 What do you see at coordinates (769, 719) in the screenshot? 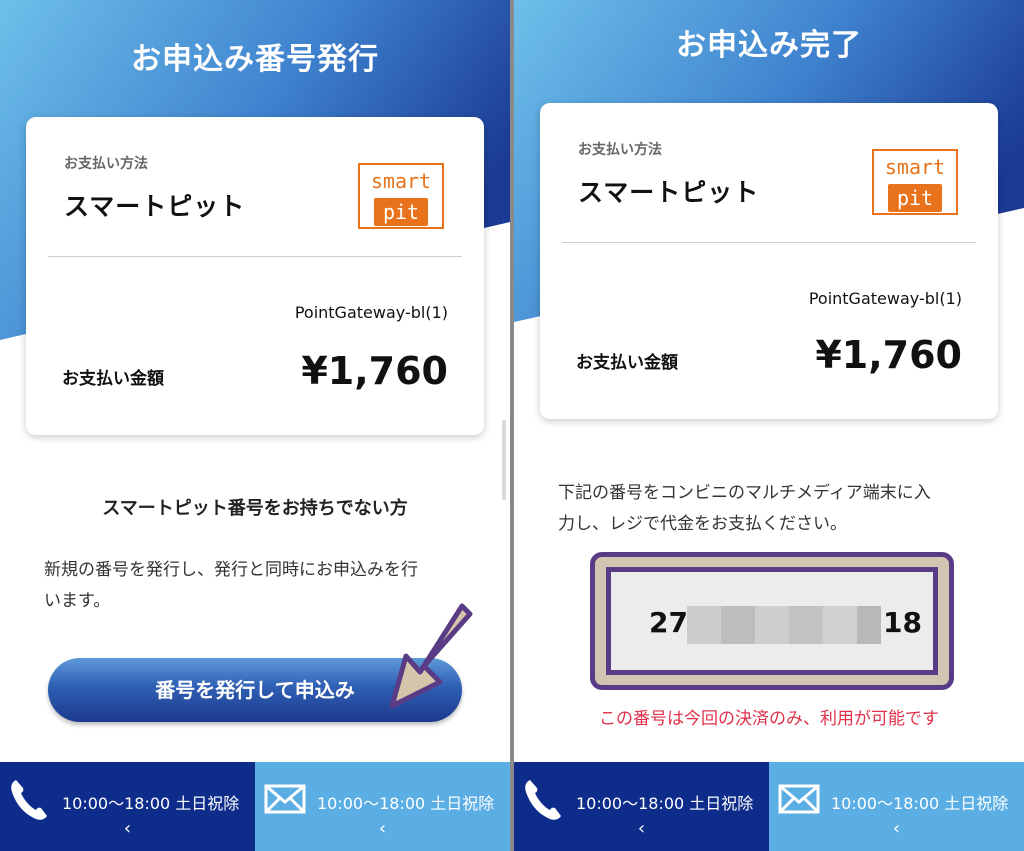
I see `number-usage-warning: この番号は今回の決済のみ、利用が可能です` at bounding box center [769, 719].